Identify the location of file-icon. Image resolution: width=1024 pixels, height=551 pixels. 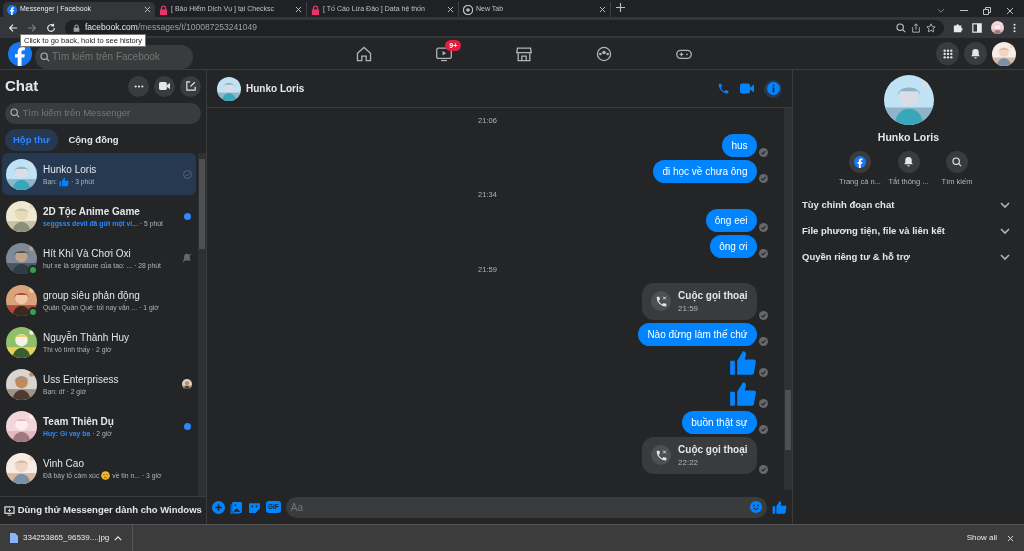
(14, 538).